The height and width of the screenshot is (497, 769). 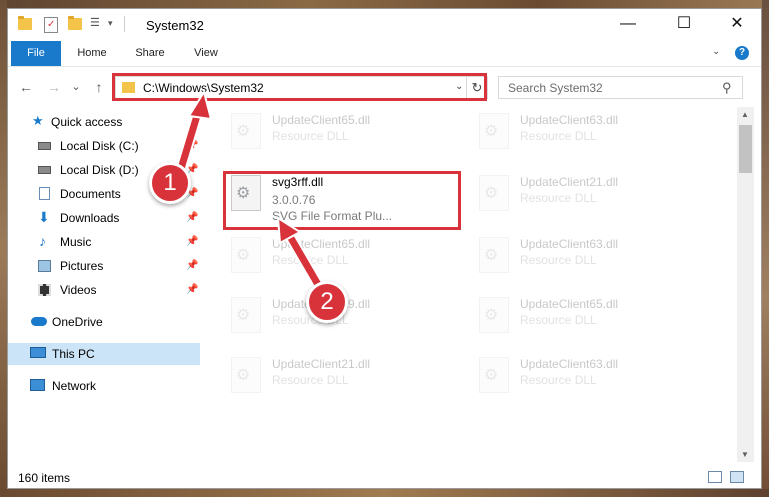 What do you see at coordinates (327, 302) in the screenshot?
I see `step-2-badge: 2` at bounding box center [327, 302].